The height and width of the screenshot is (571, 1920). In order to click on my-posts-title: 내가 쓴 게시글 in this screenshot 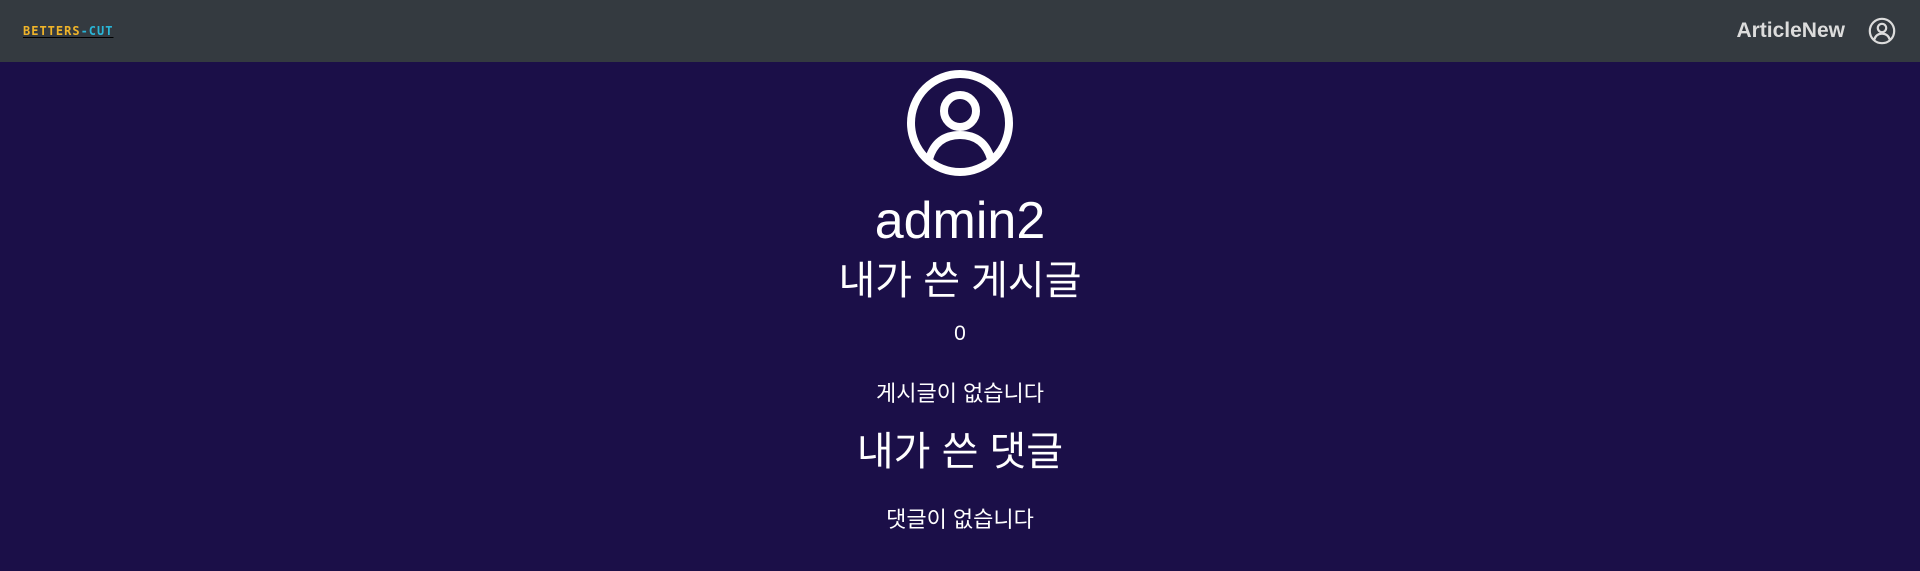, I will do `click(960, 281)`.